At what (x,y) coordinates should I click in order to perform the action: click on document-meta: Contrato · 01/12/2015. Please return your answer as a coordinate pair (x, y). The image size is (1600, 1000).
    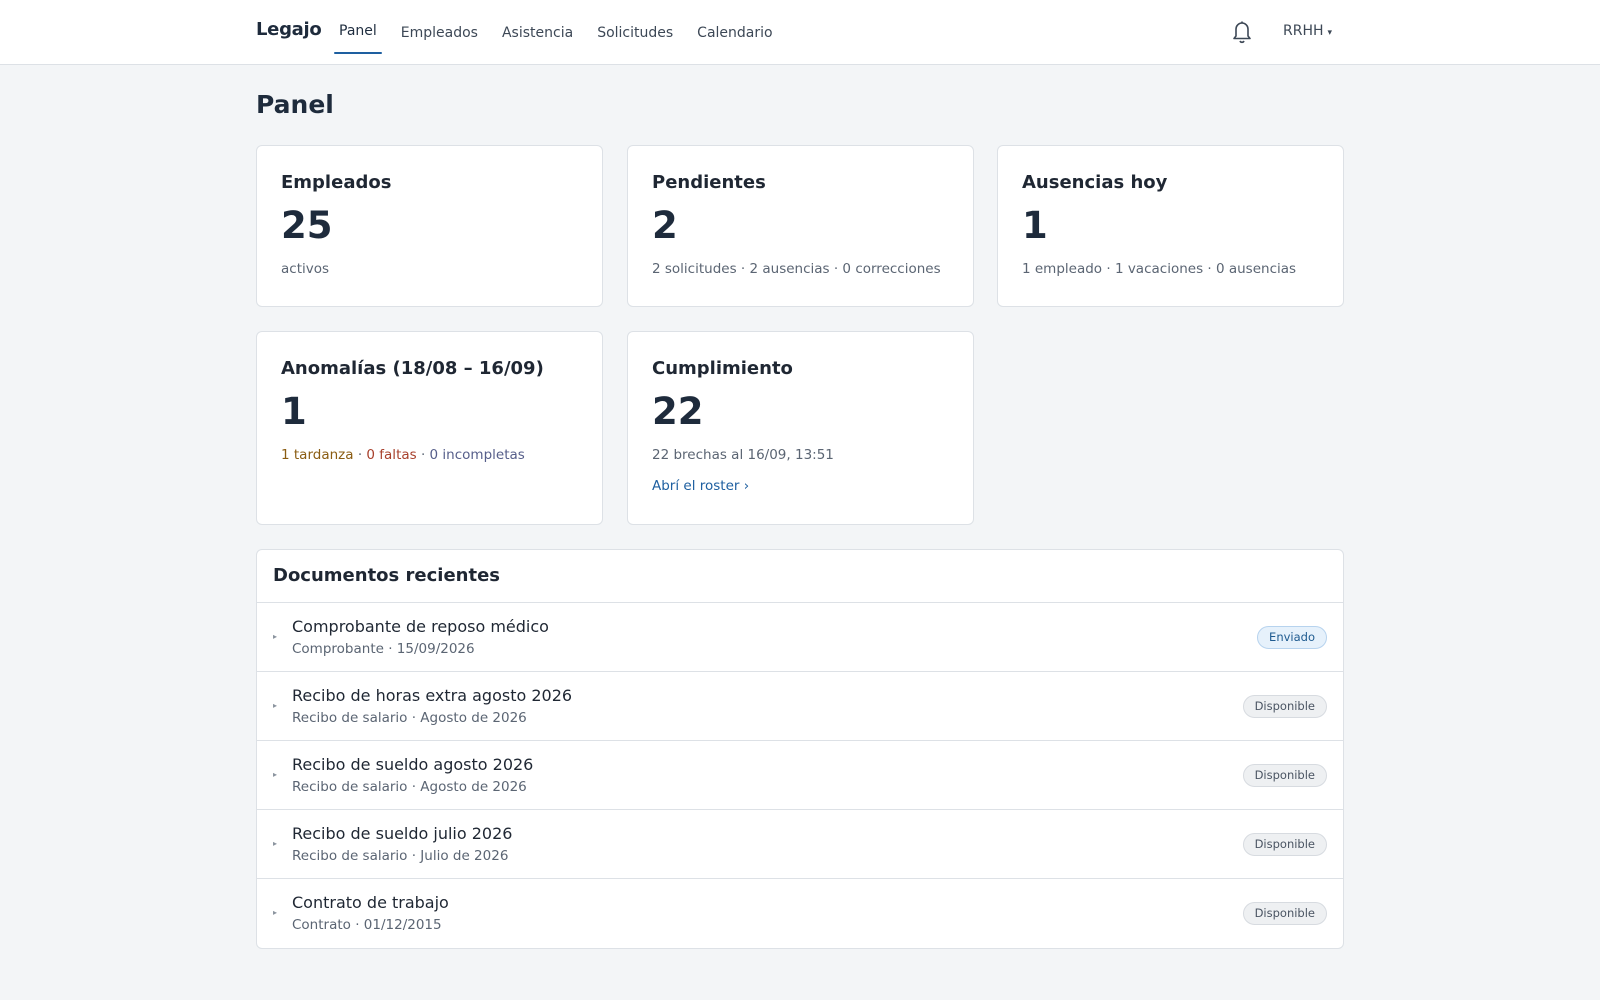
    Looking at the image, I should click on (367, 925).